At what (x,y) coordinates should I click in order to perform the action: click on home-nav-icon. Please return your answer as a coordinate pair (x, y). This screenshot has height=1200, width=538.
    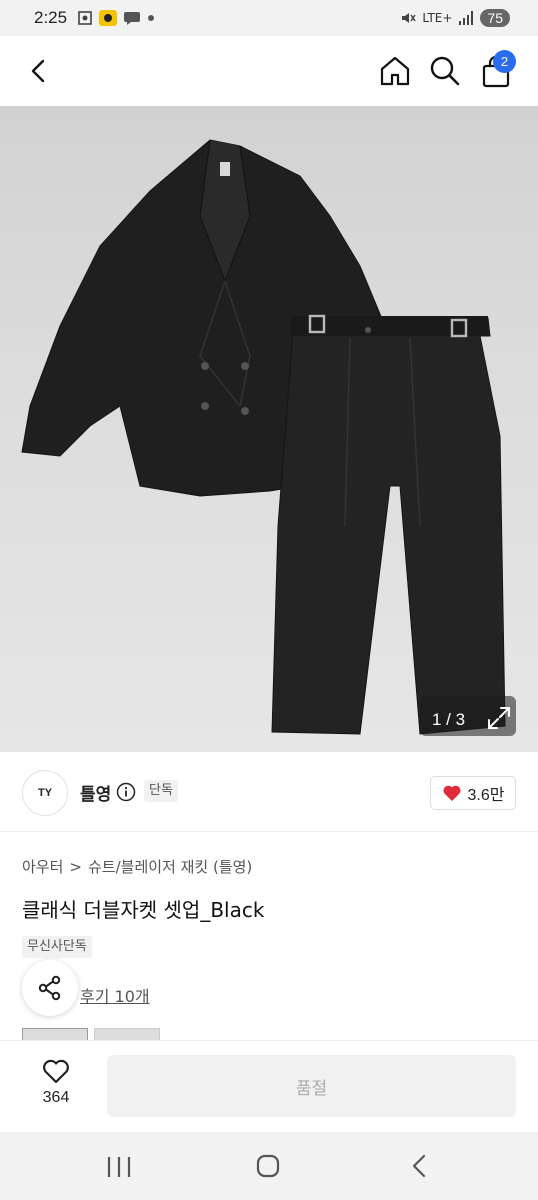
    Looking at the image, I should click on (268, 1166).